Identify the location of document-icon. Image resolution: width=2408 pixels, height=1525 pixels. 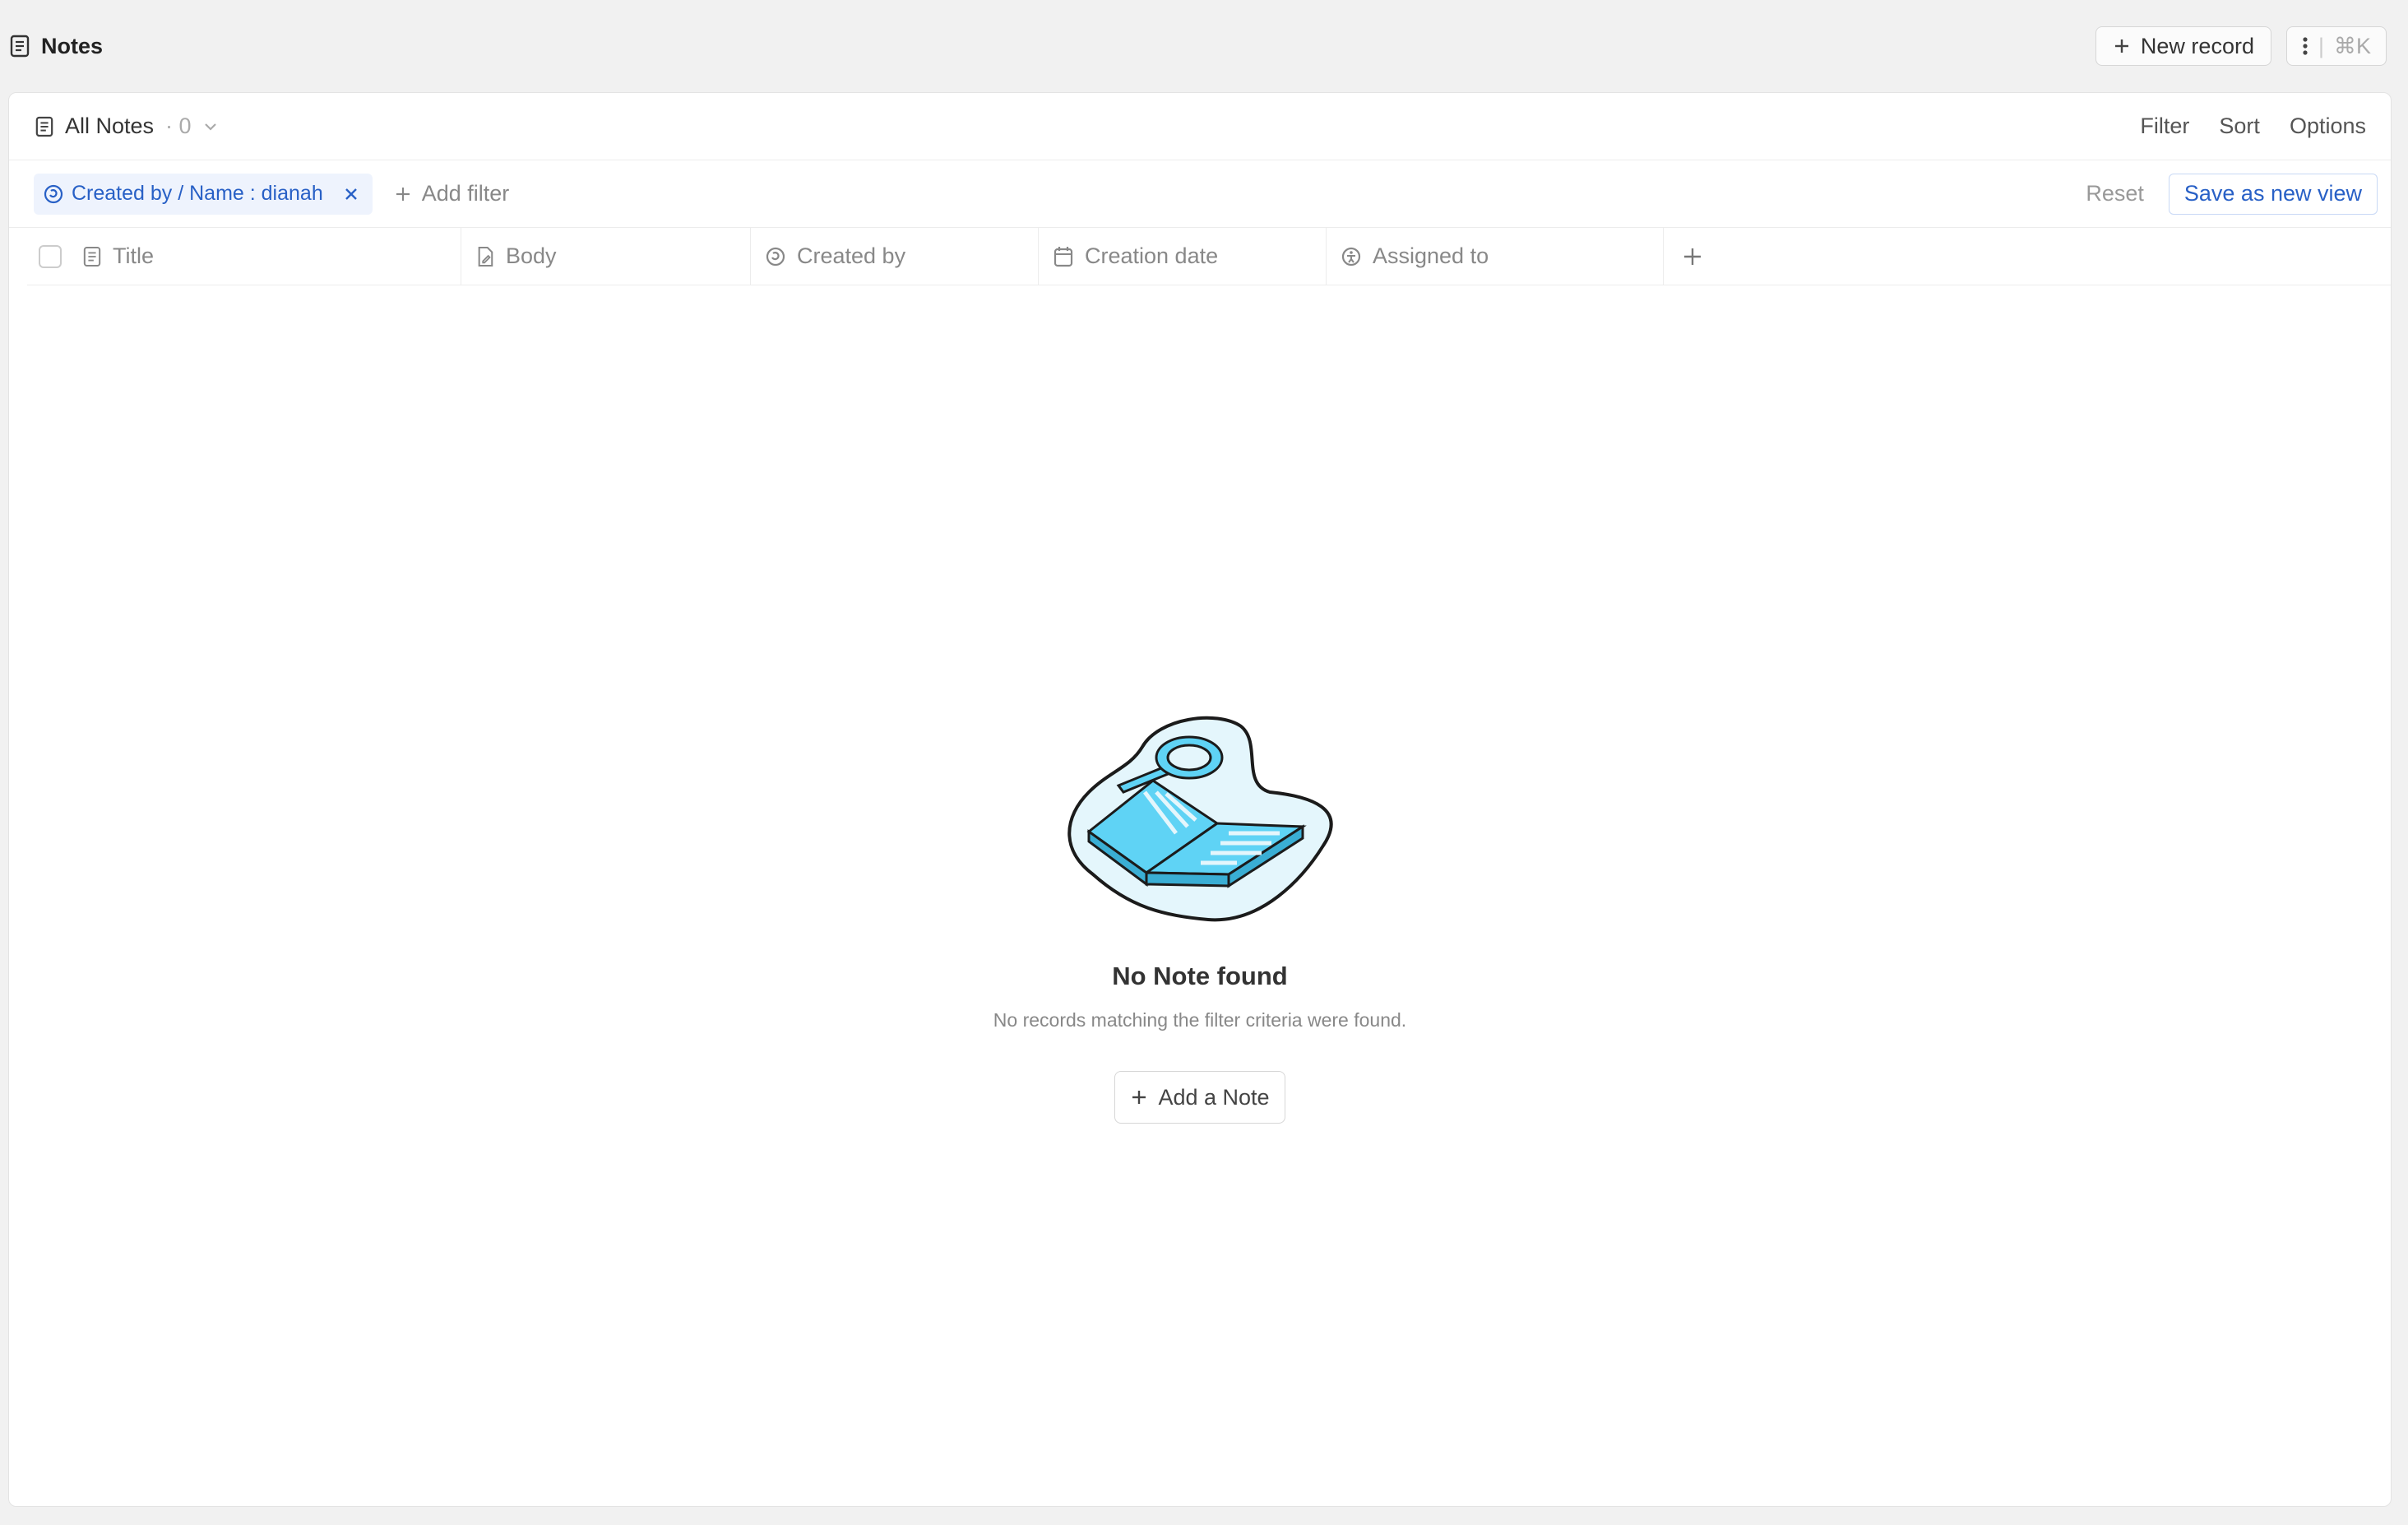
(92, 256).